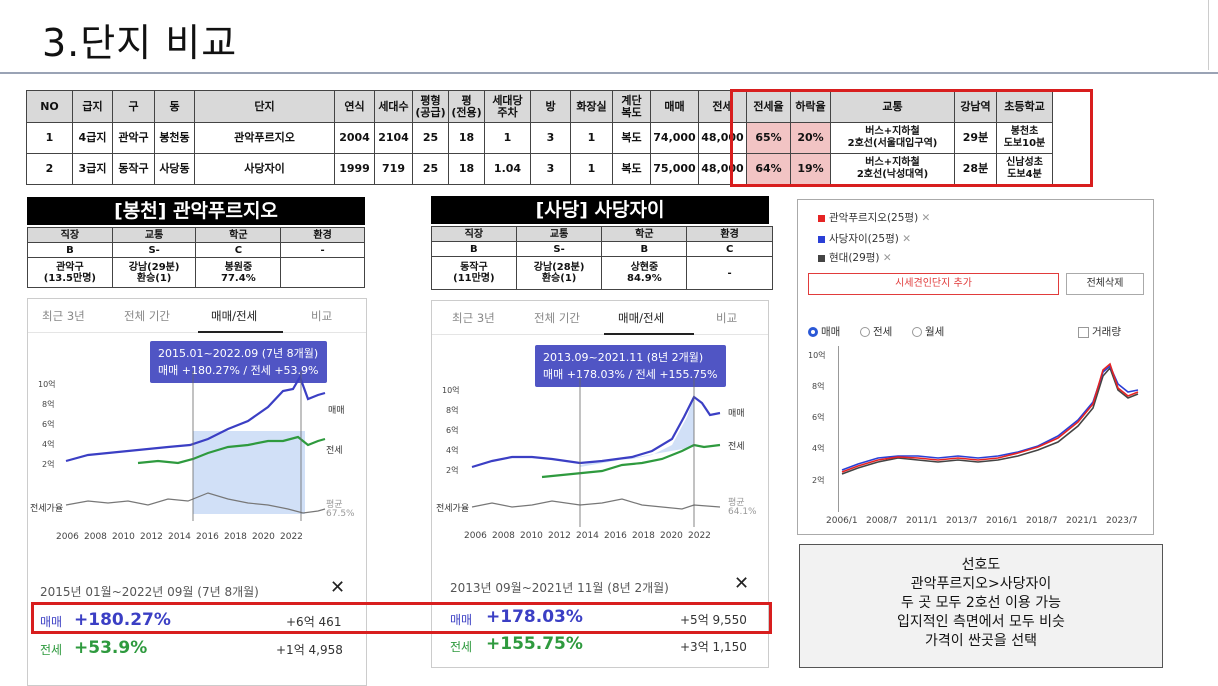  I want to click on x-tick: 2014, so click(179, 537).